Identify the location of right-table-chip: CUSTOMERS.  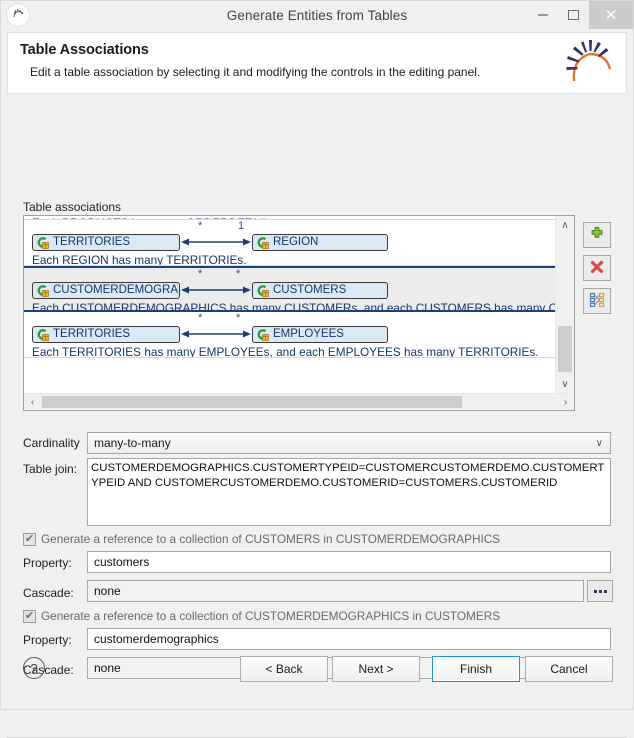
(320, 290).